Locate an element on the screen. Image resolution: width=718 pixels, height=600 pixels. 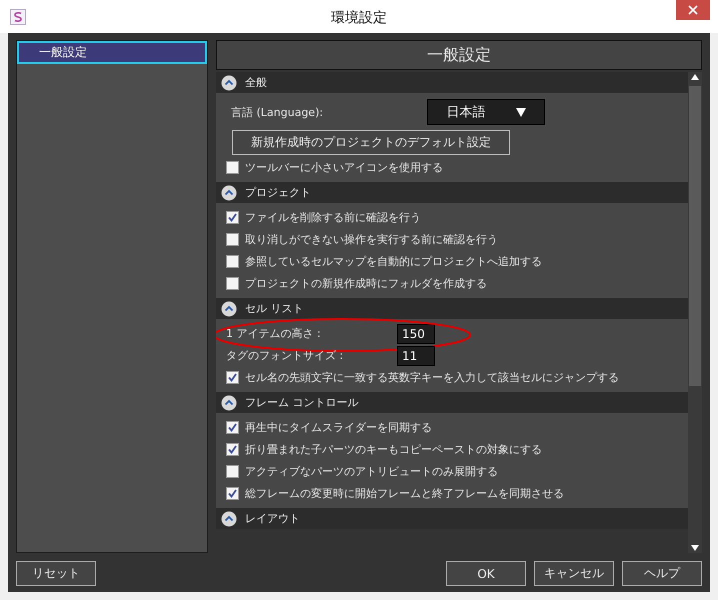
sidebar-item: 一般設定 is located at coordinates (112, 52).